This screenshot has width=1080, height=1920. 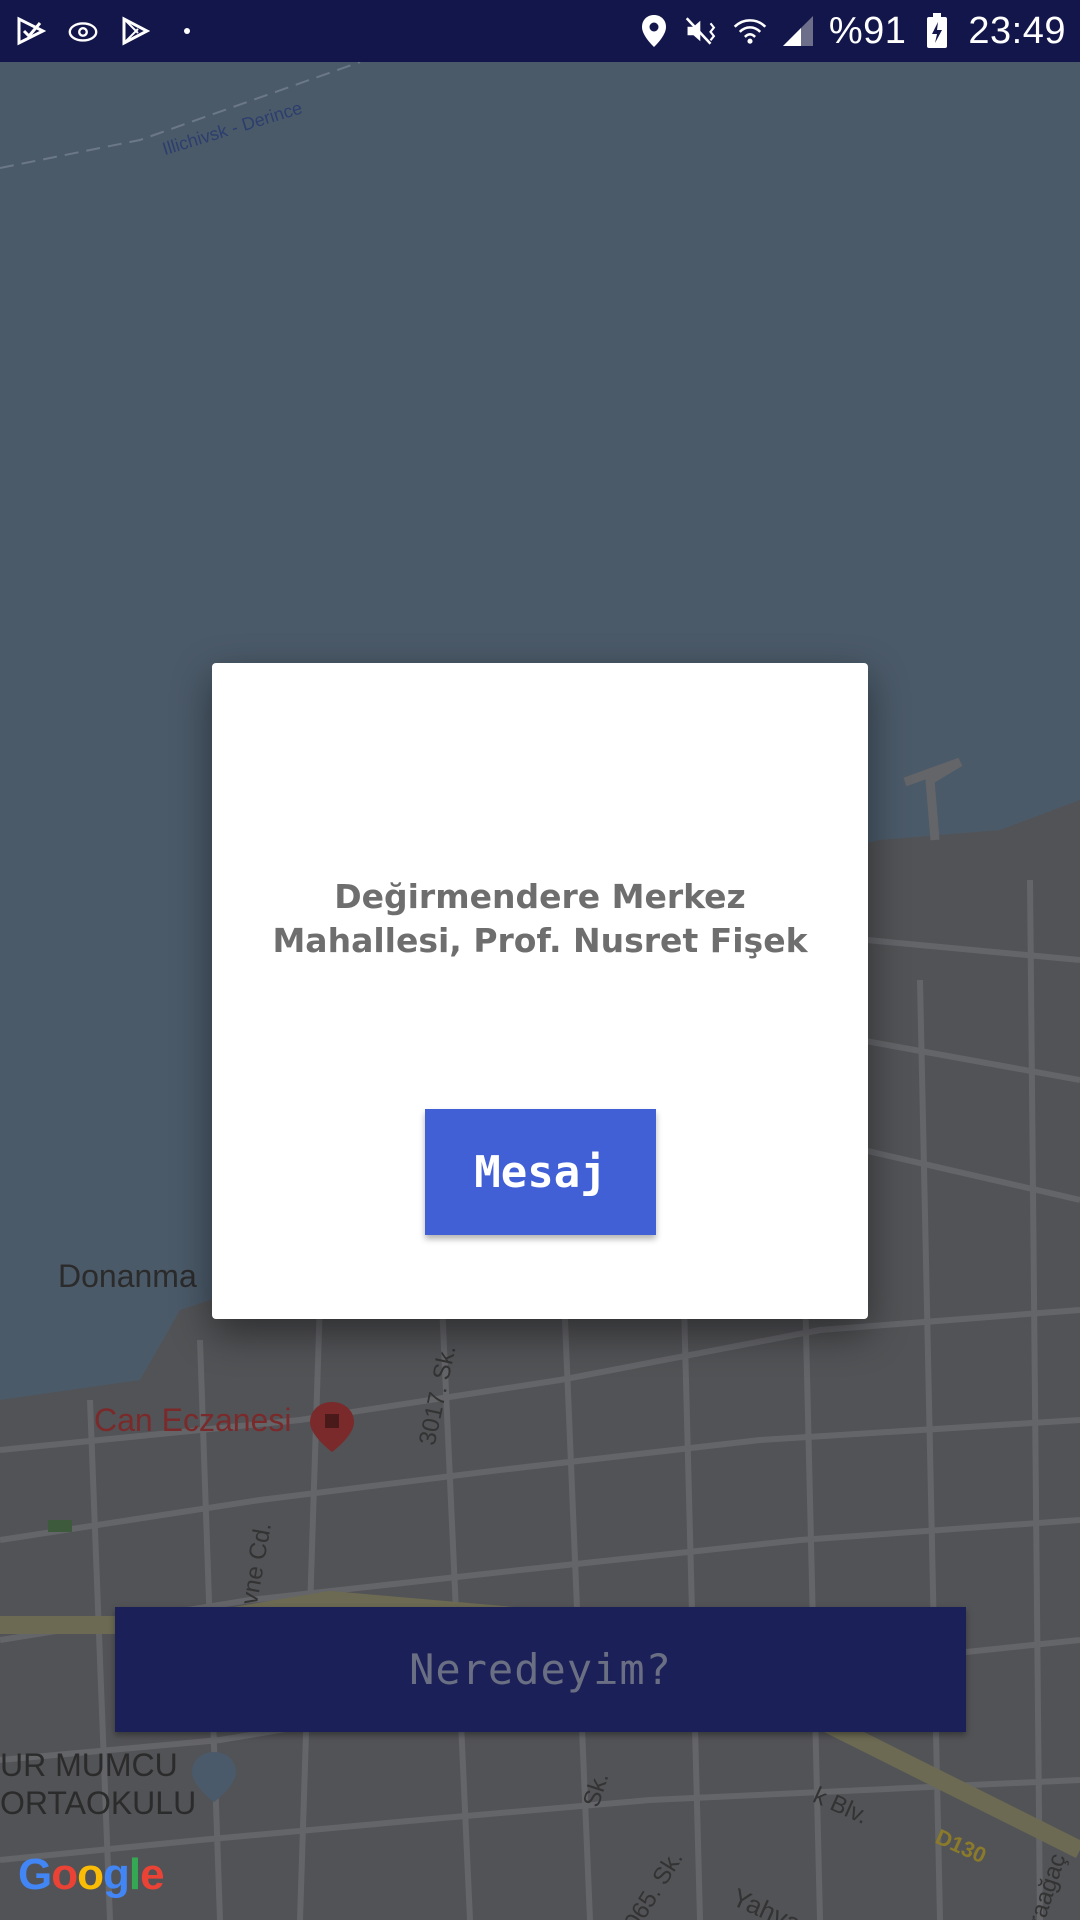 I want to click on google-letter: l, so click(x=134, y=1874).